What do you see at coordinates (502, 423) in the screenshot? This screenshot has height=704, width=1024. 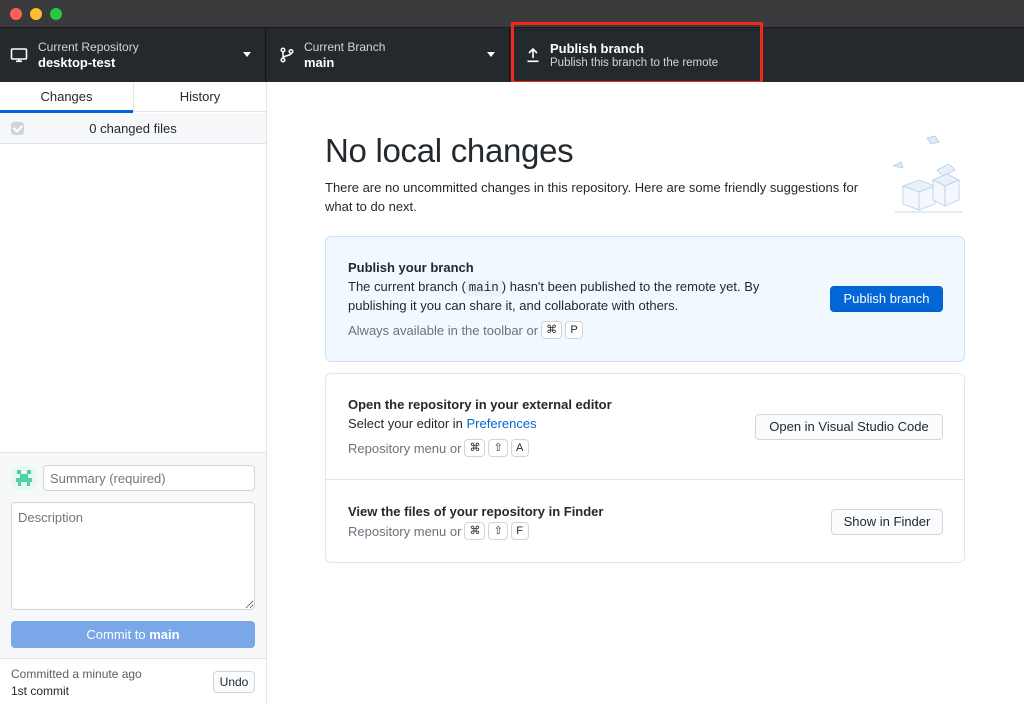 I see `preferences-link: Preferences` at bounding box center [502, 423].